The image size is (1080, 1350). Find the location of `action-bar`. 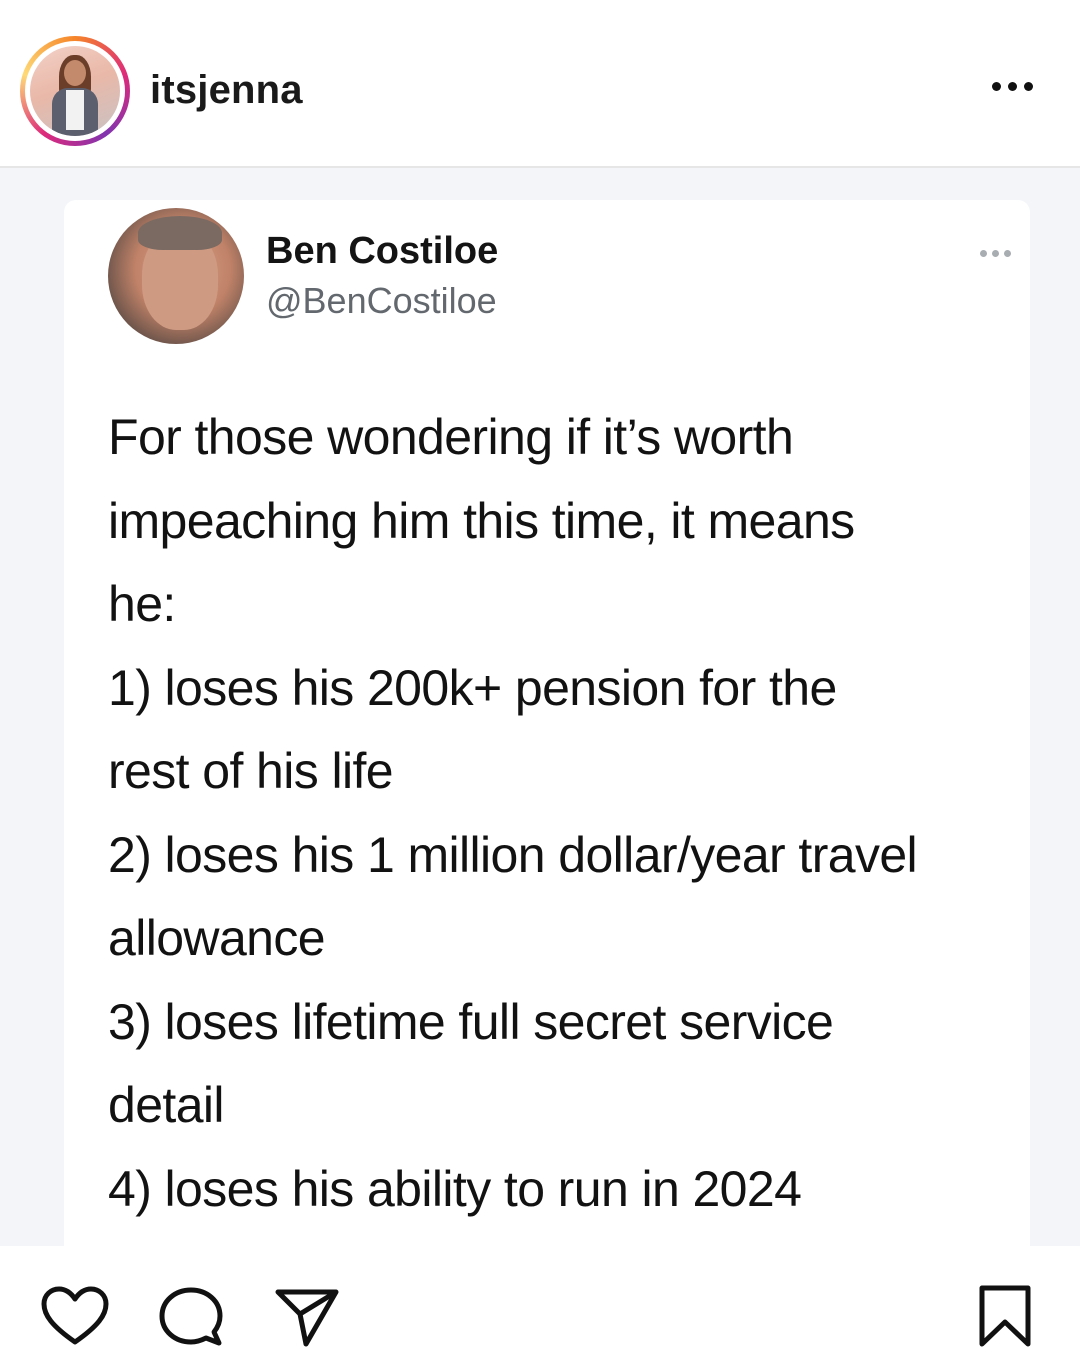

action-bar is located at coordinates (540, 1298).